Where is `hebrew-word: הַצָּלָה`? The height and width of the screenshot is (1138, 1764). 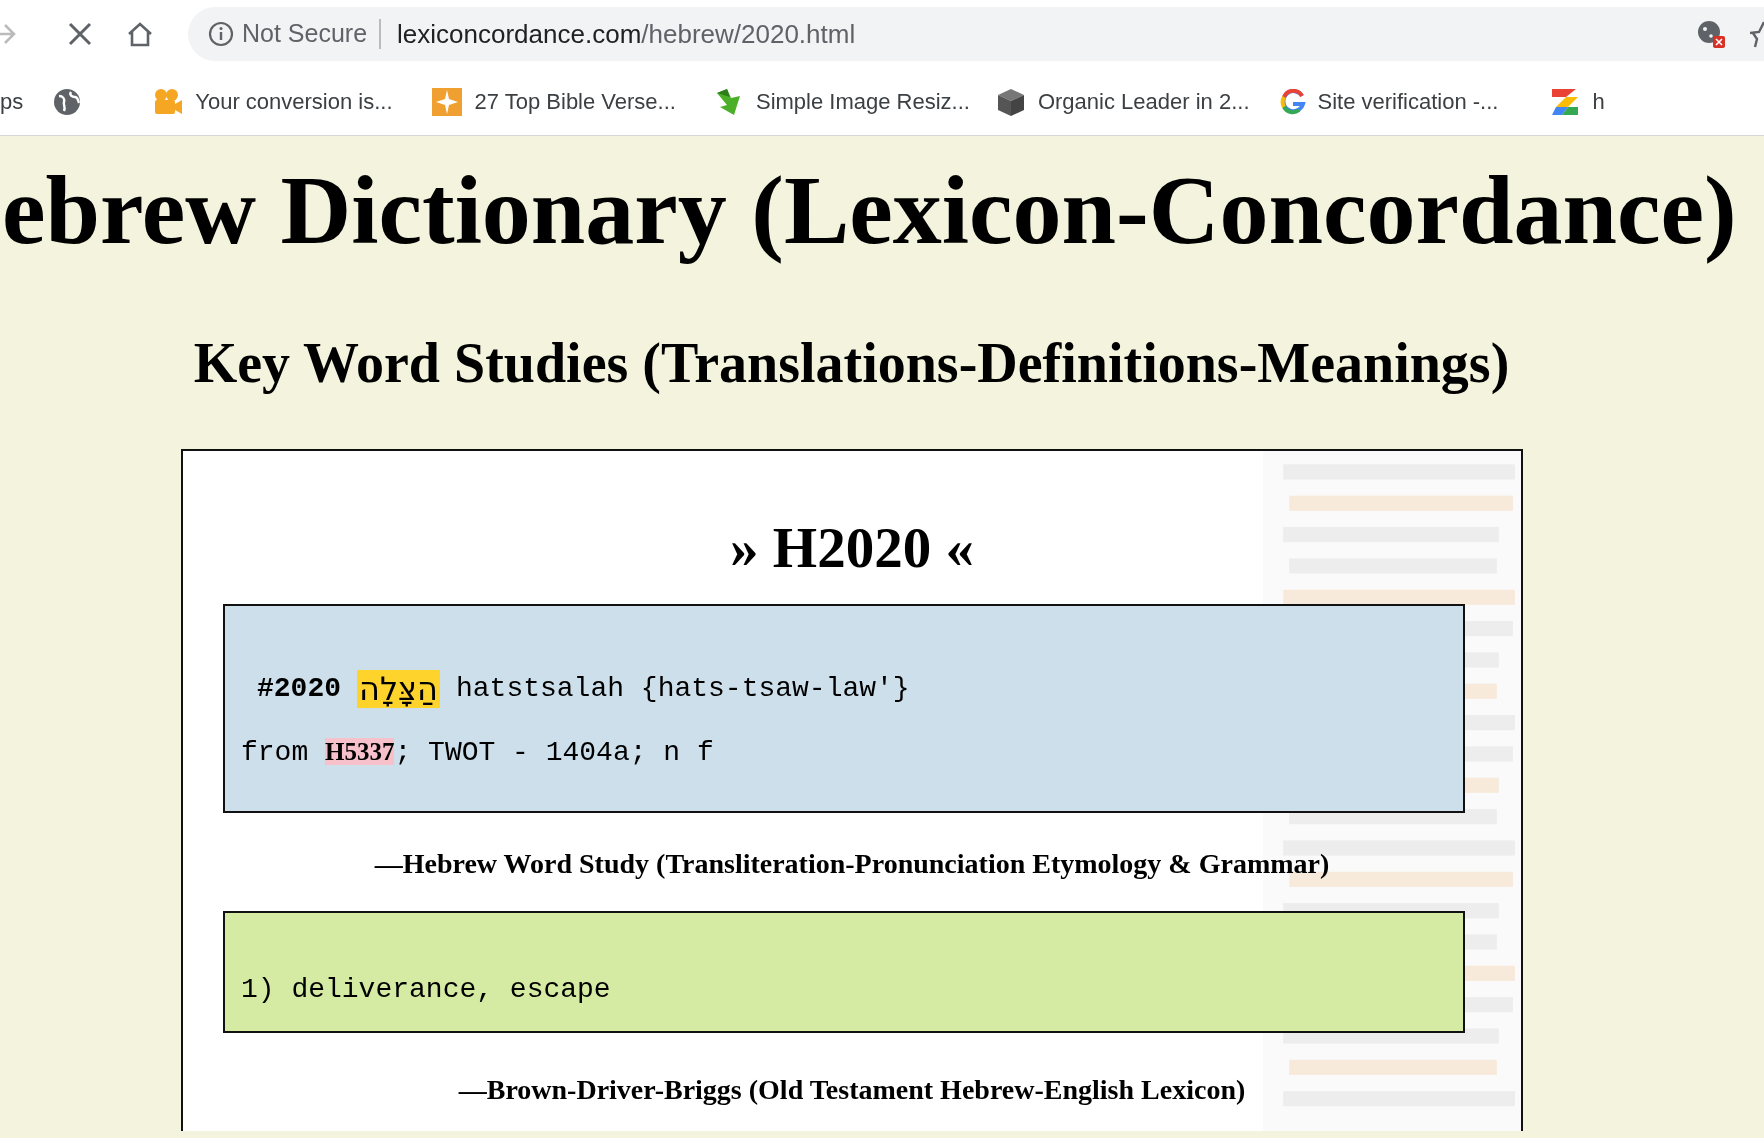
hebrew-word: הַצָּלָה is located at coordinates (398, 689).